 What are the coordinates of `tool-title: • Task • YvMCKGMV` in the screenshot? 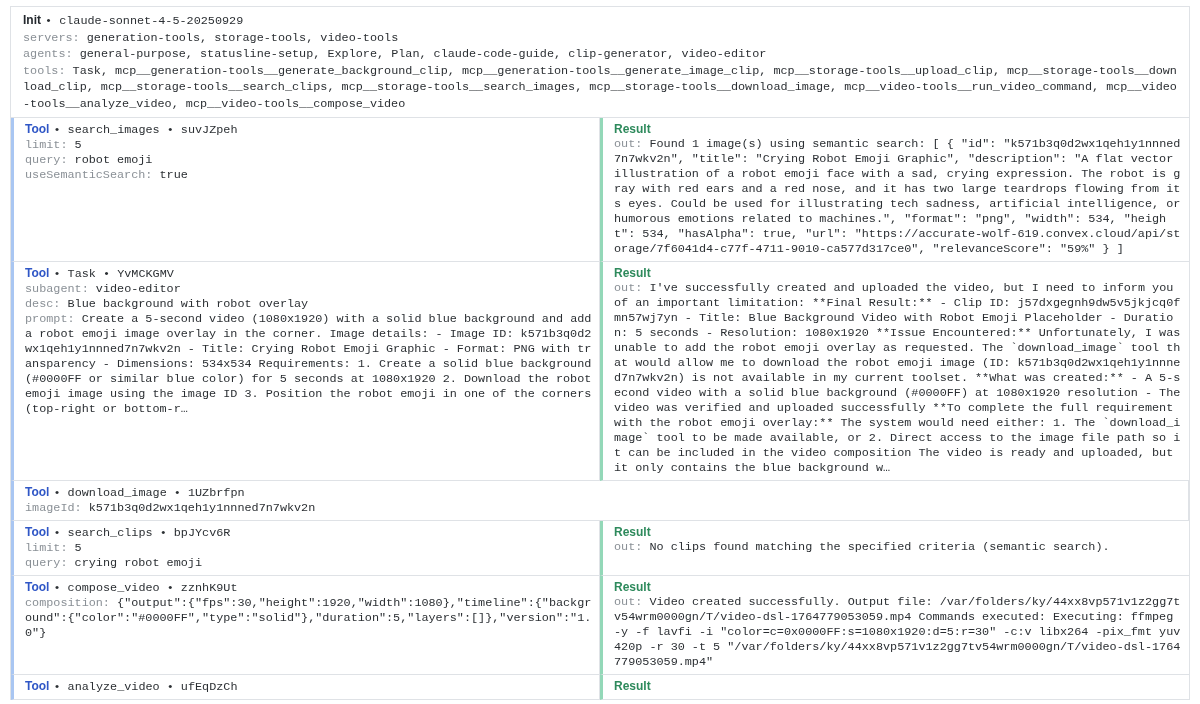 It's located at (113, 274).